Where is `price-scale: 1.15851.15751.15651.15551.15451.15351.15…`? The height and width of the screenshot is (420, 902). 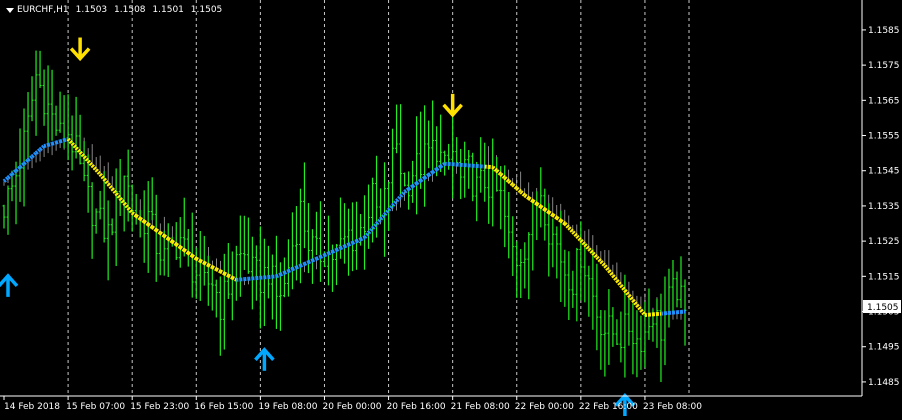
price-scale: 1.15851.15751.15651.15551.15451.15351.15… is located at coordinates (881, 207).